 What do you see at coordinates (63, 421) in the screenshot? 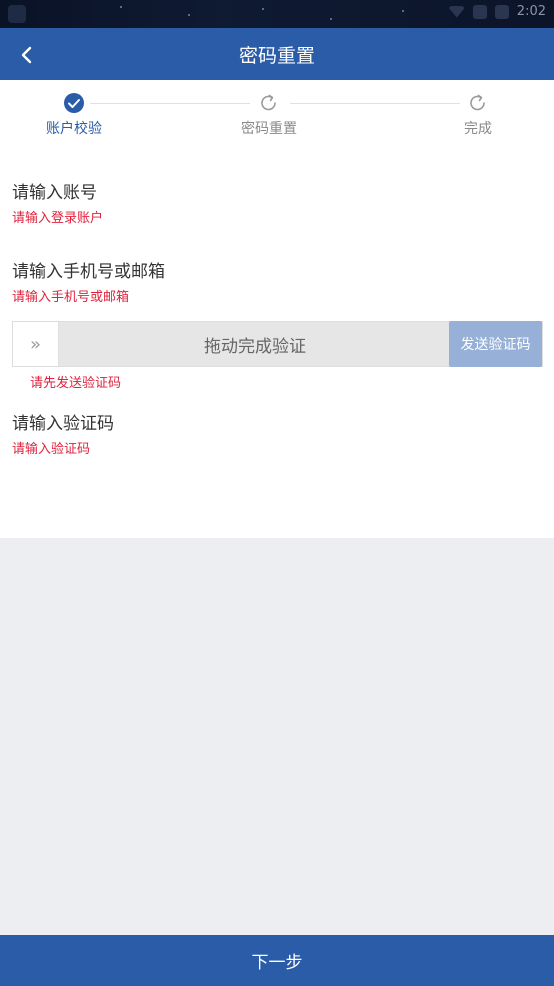
I see `code-field: 请输入验证码` at bounding box center [63, 421].